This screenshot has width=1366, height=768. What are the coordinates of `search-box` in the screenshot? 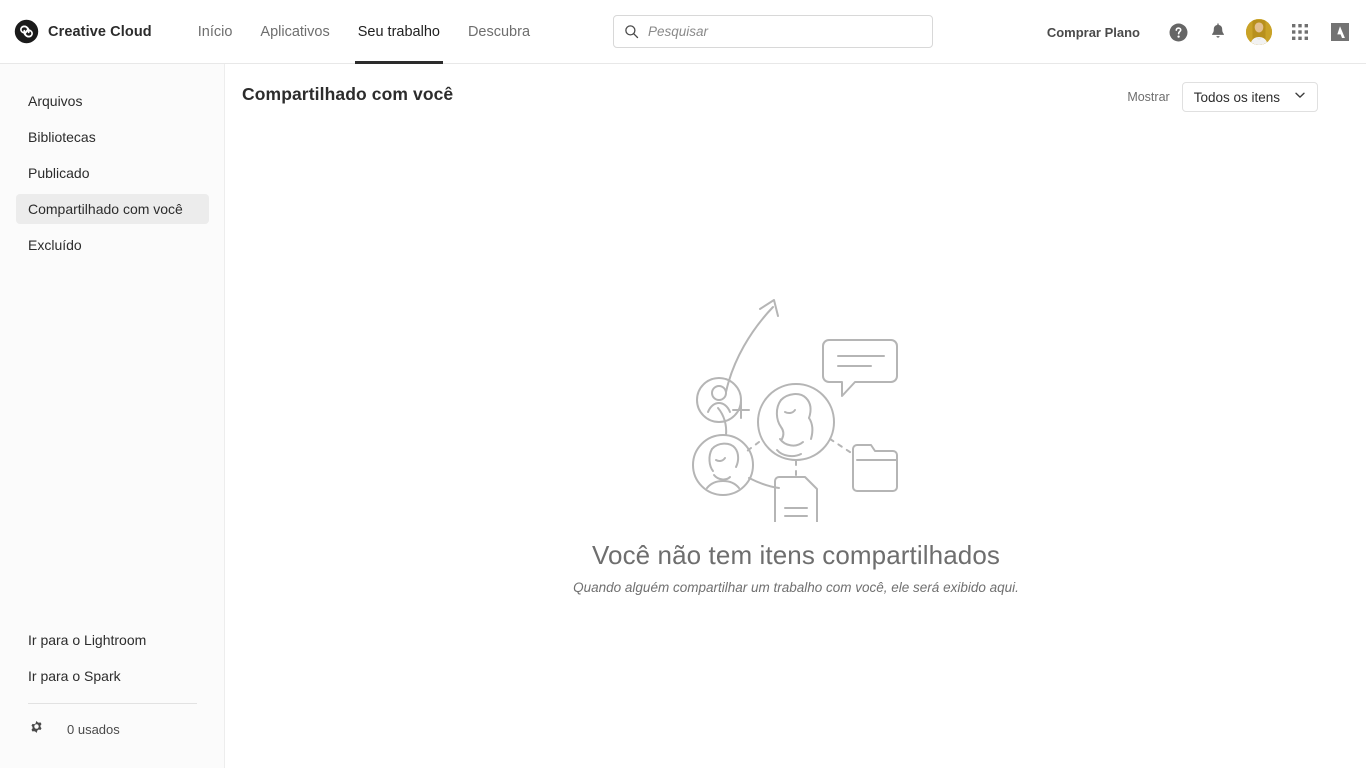 It's located at (773, 31).